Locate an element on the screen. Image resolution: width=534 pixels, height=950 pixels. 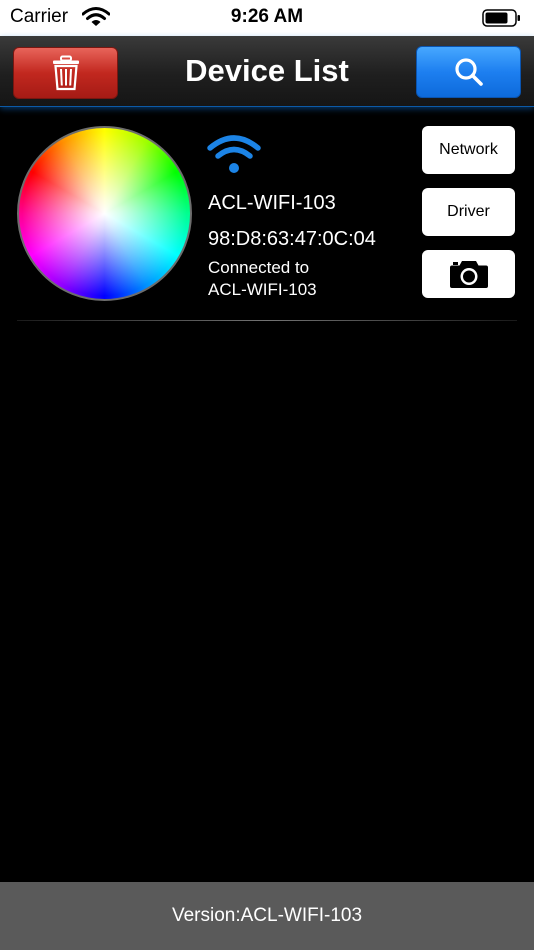
connected-label: Connected to is located at coordinates (259, 267).